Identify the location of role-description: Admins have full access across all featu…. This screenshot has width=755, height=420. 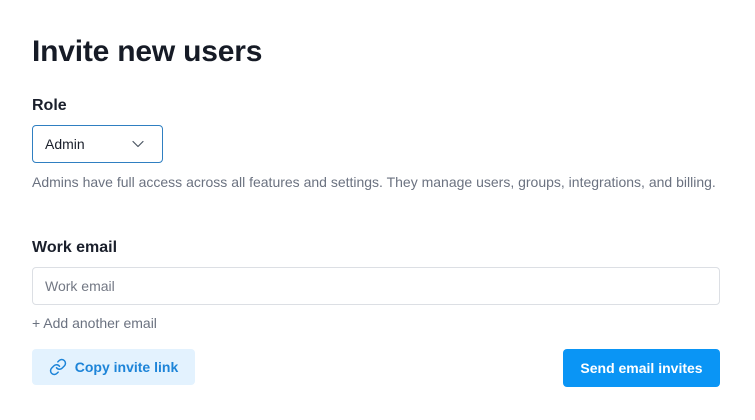
(374, 182).